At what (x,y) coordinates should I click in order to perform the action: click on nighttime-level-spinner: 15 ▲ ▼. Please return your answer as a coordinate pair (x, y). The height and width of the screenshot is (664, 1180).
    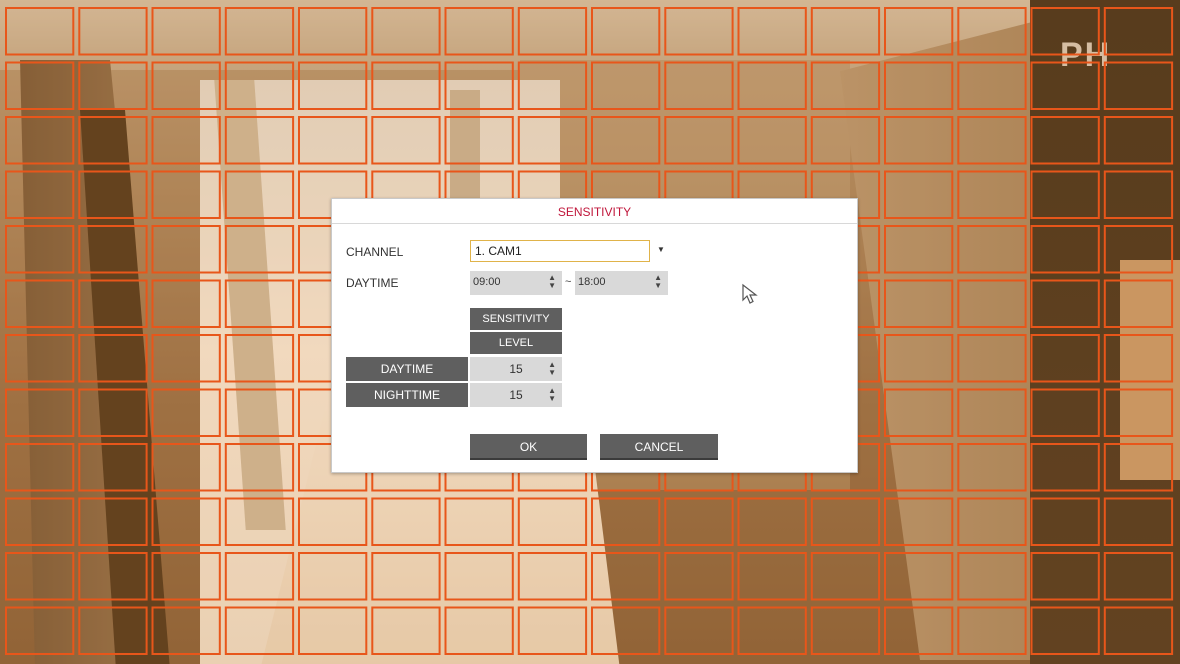
    Looking at the image, I should click on (516, 395).